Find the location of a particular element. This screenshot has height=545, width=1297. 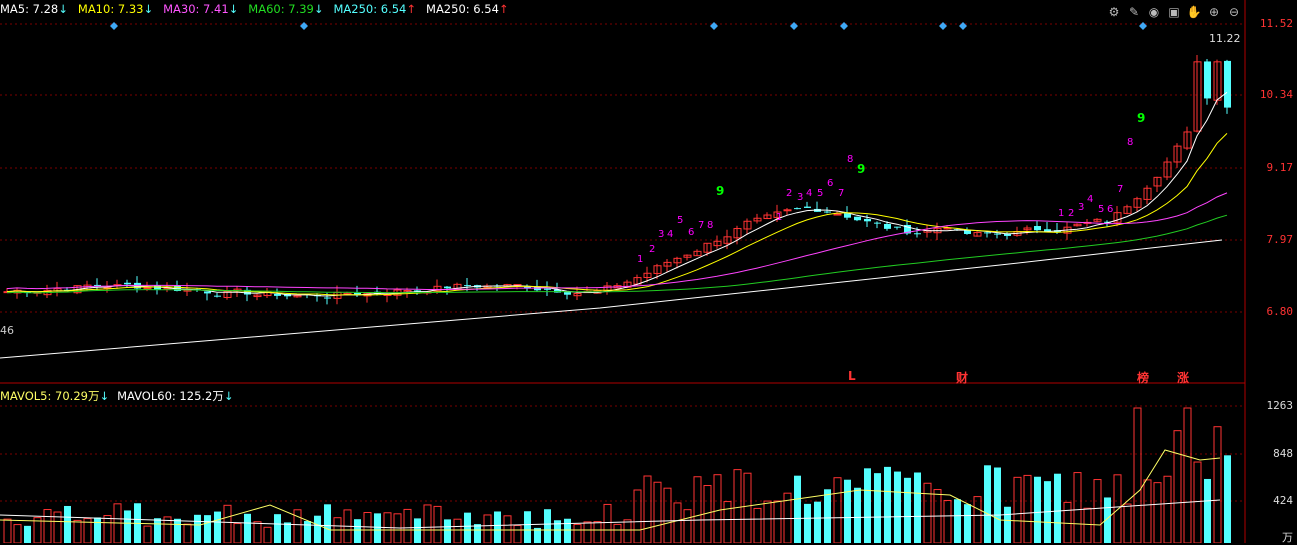

price-axis: 11.52 10.34 9.17 7.97 6.80 is located at coordinates (1271, 191).